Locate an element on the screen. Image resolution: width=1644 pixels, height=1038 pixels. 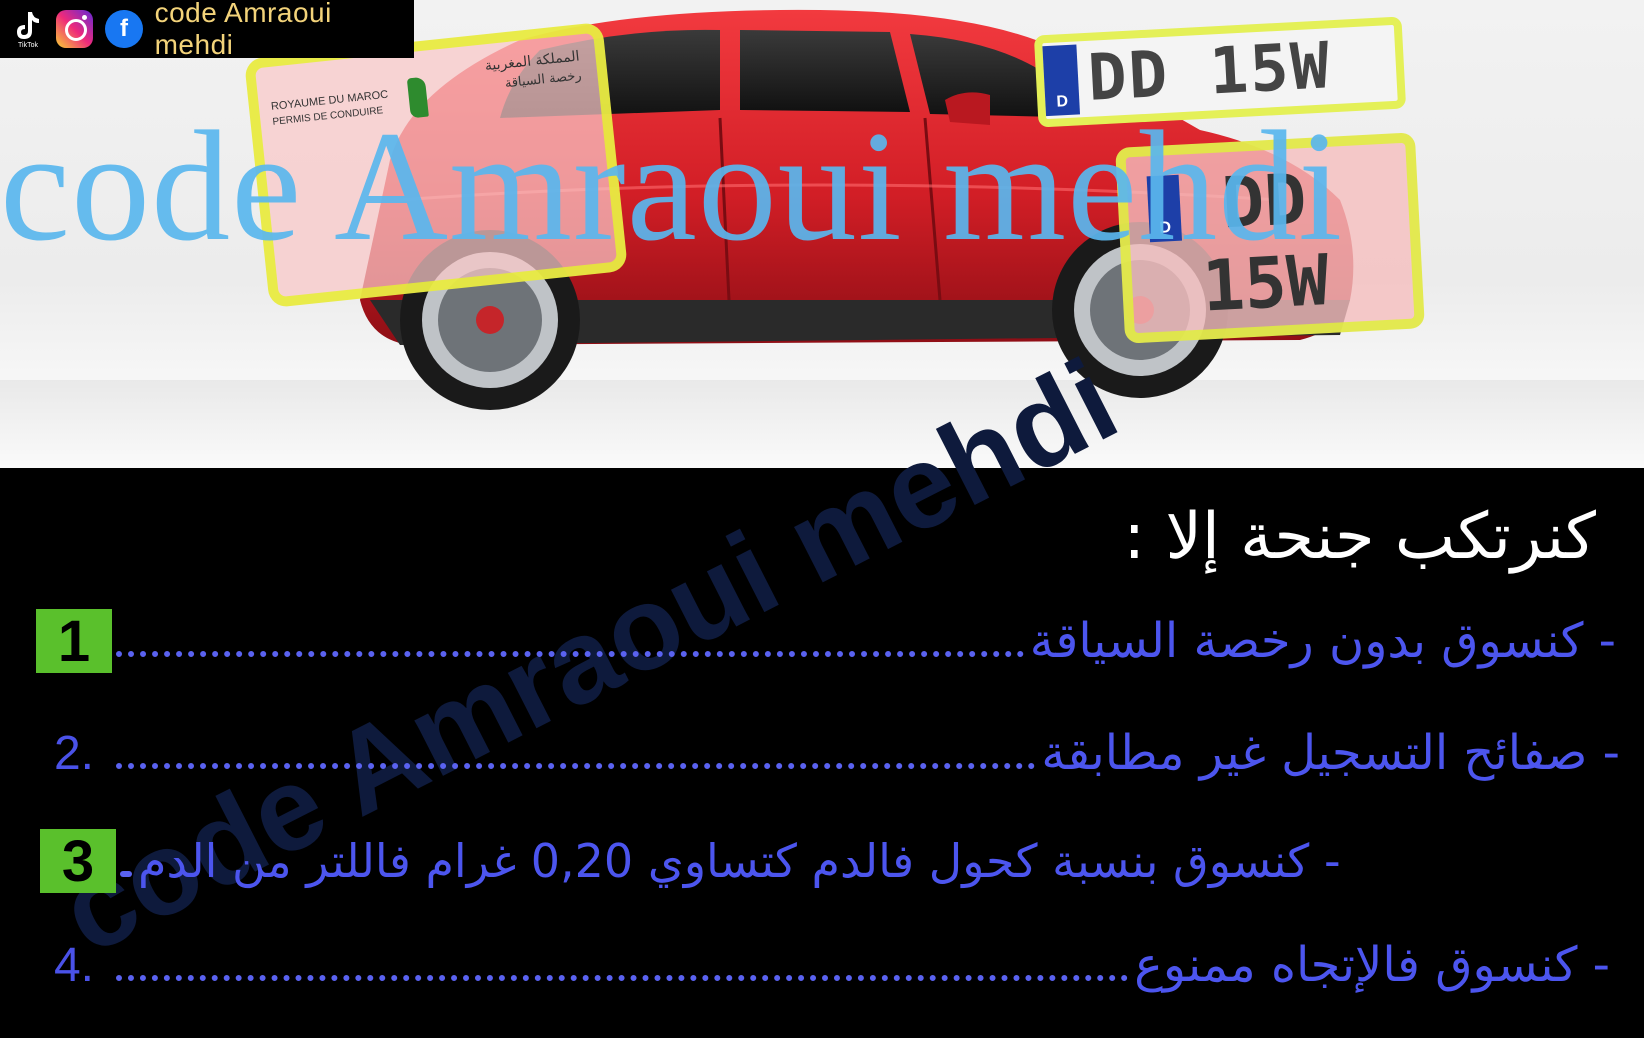
answer-number-highlighted: 1 is located at coordinates (74, 641).